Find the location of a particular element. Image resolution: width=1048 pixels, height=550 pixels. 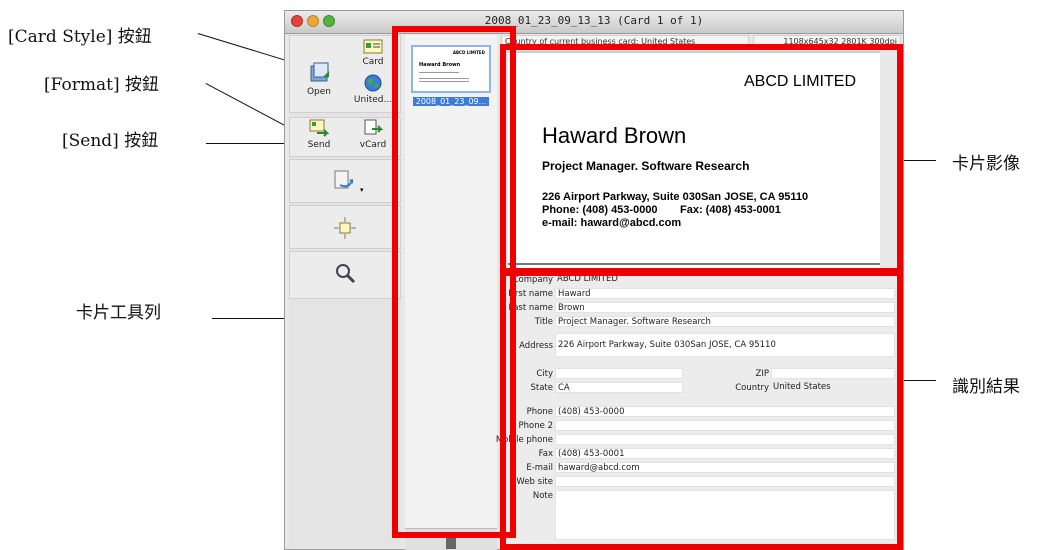

vcard-icon is located at coordinates (373, 127).